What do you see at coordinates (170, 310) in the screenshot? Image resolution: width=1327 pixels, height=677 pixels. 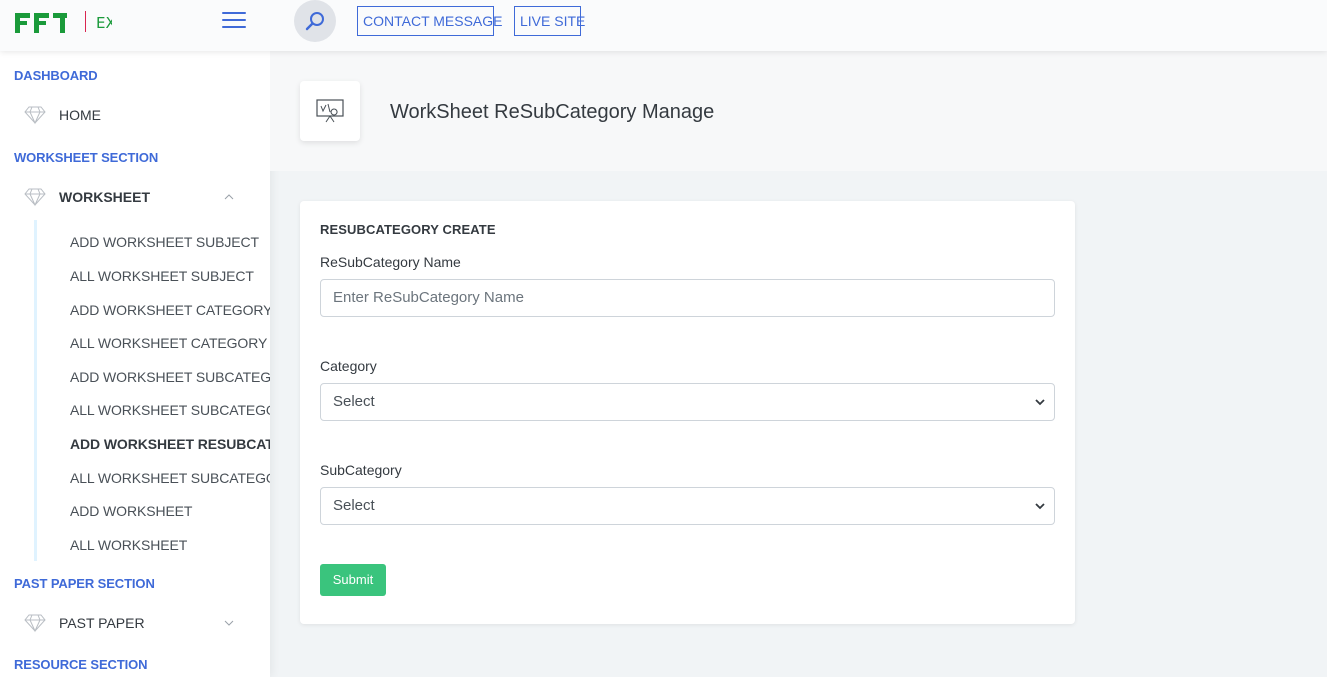 I see `submenu-item: ADD WORKSHEET CATEGORY` at bounding box center [170, 310].